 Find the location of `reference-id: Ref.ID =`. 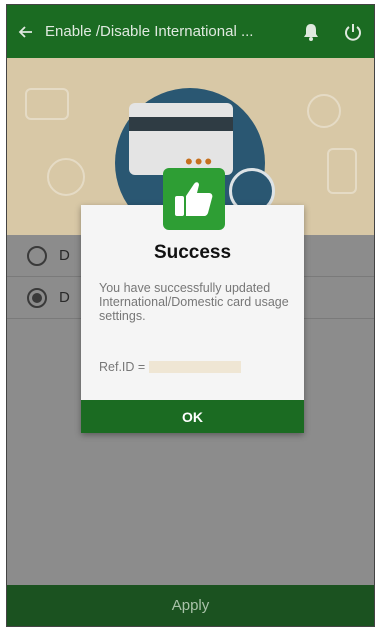

reference-id: Ref.ID = is located at coordinates (170, 367).